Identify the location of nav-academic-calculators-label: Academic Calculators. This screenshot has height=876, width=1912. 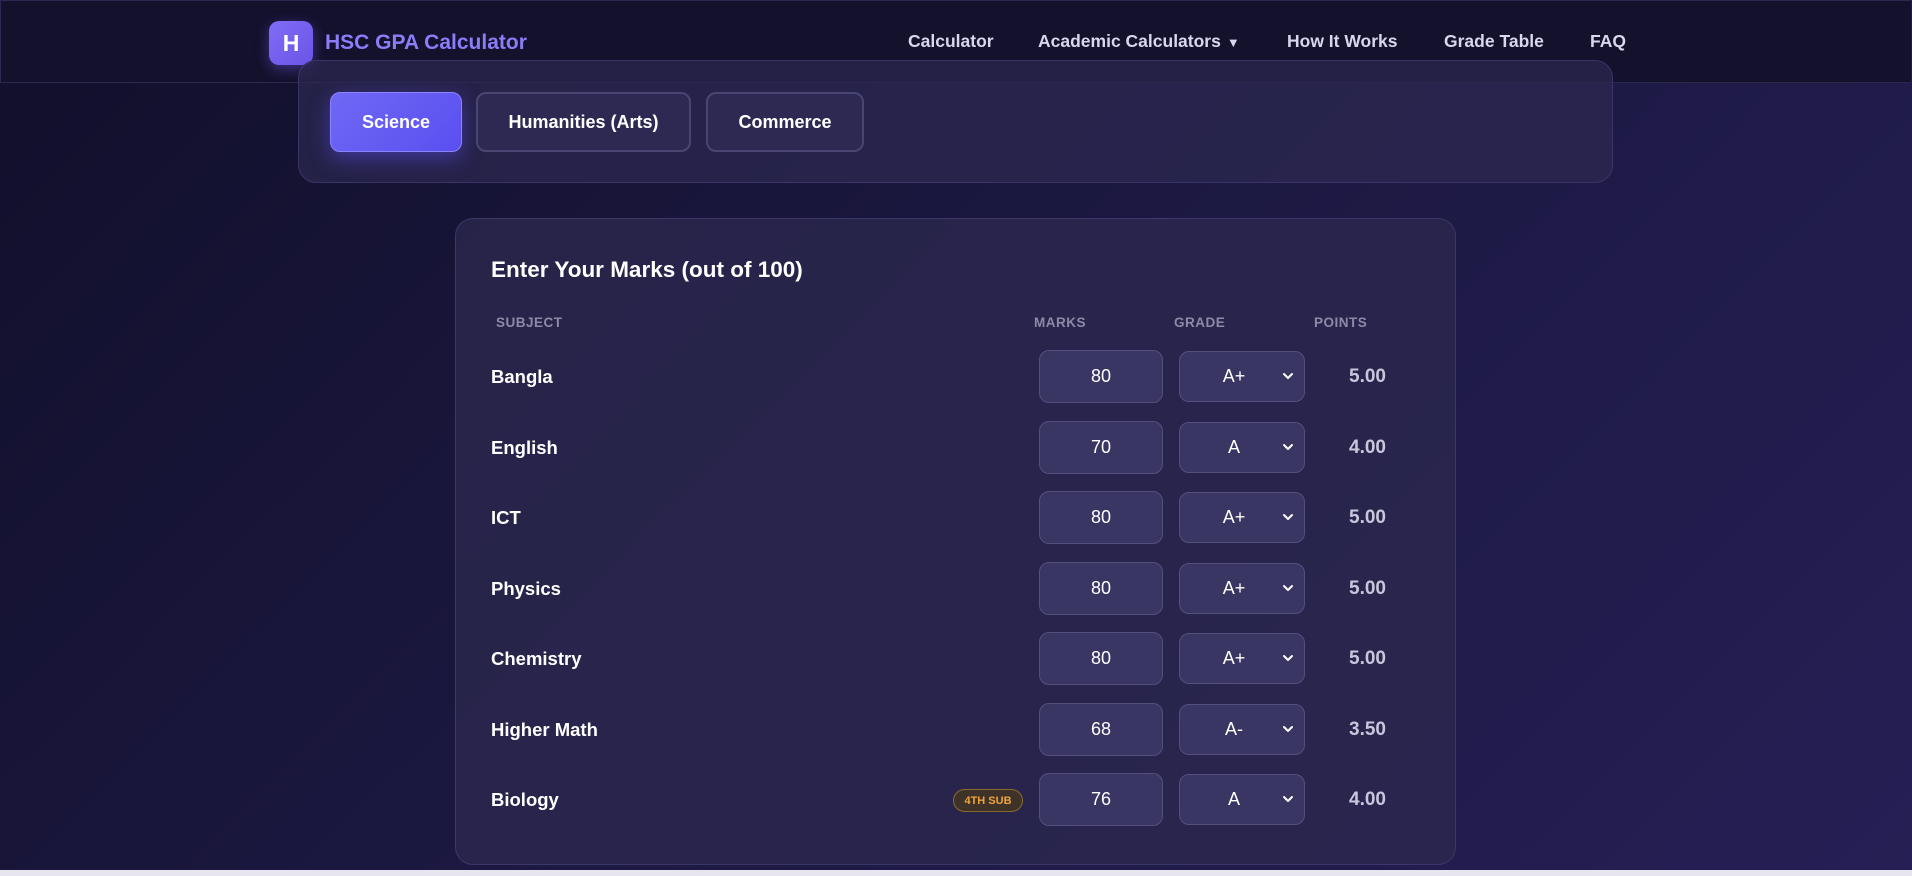
(1129, 41).